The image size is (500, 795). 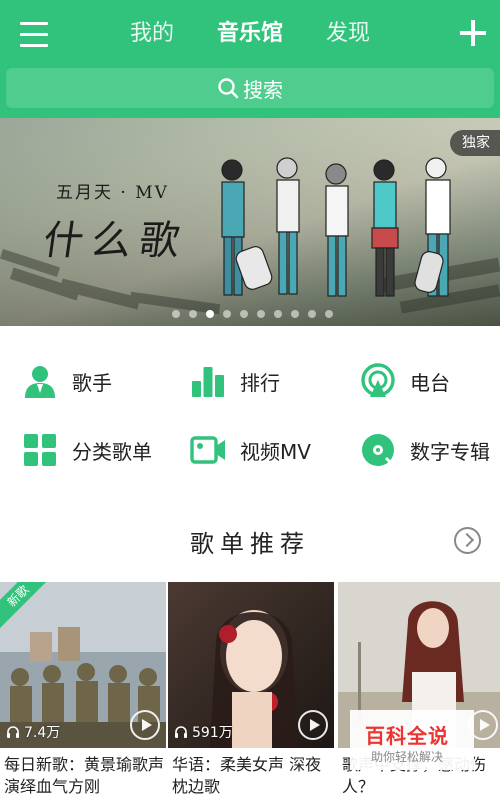 I want to click on search-bar: 搜索, so click(x=250, y=88).